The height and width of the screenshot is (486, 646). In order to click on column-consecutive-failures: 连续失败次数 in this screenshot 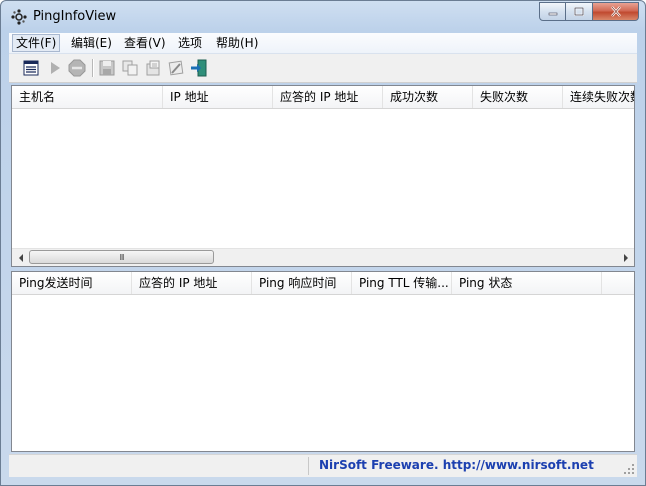, I will do `click(598, 97)`.